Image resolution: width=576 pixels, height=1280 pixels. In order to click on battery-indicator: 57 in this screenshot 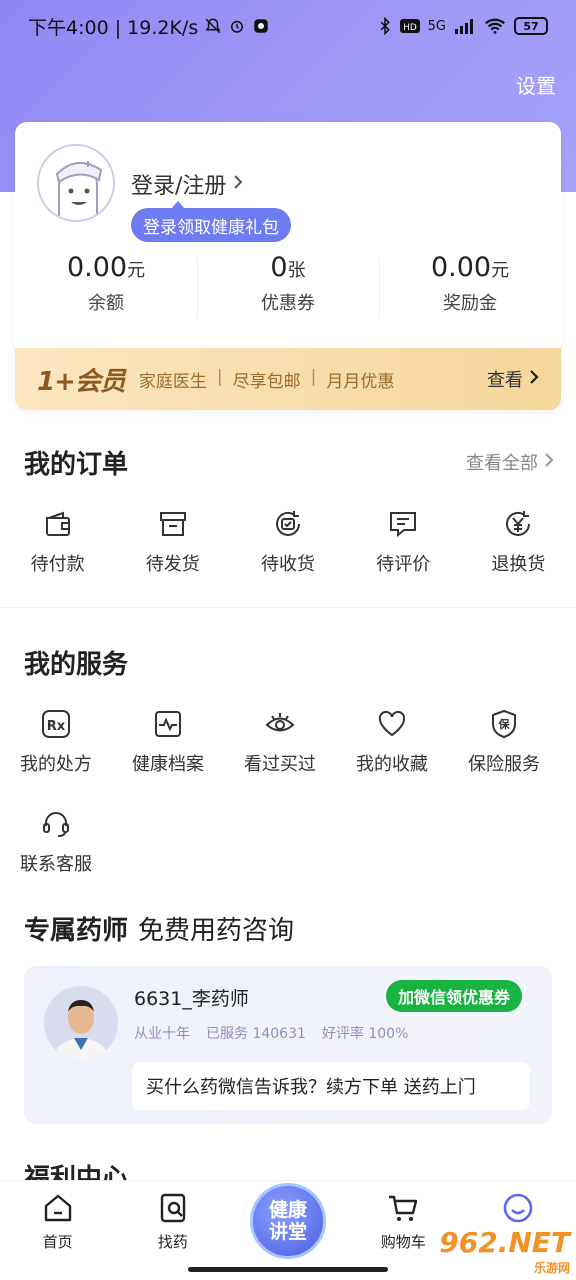, I will do `click(531, 26)`.